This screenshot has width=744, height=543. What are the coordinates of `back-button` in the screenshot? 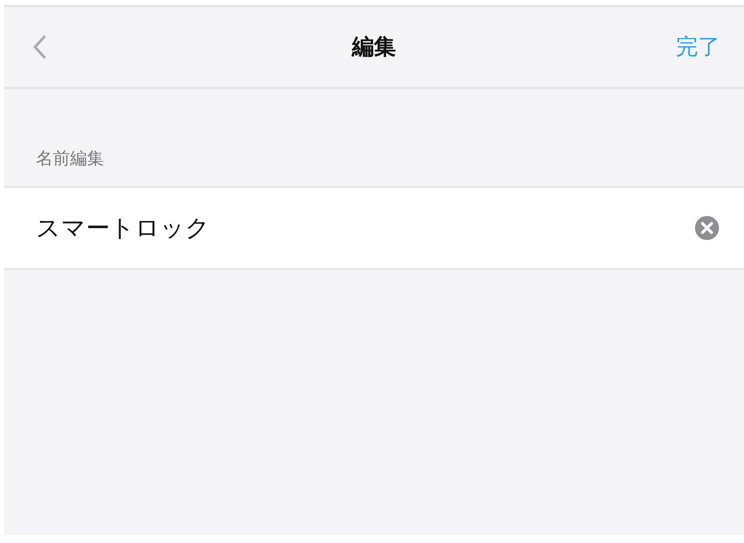 It's located at (40, 47).